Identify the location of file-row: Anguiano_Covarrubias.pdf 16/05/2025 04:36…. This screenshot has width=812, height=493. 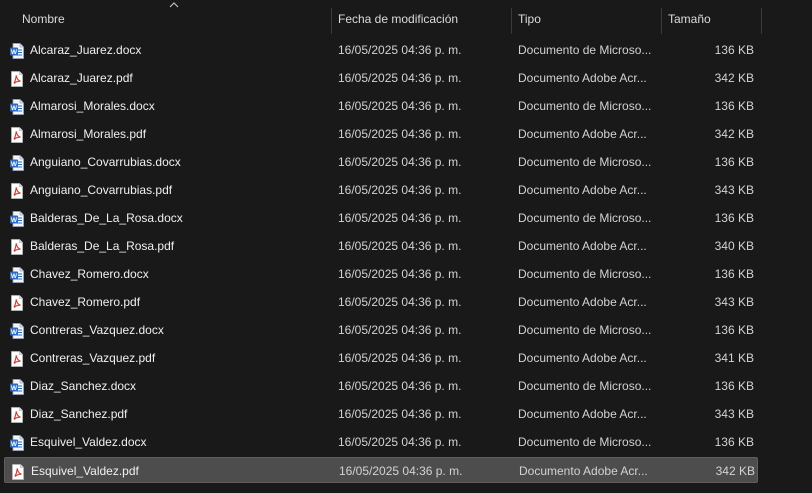
(381, 190).